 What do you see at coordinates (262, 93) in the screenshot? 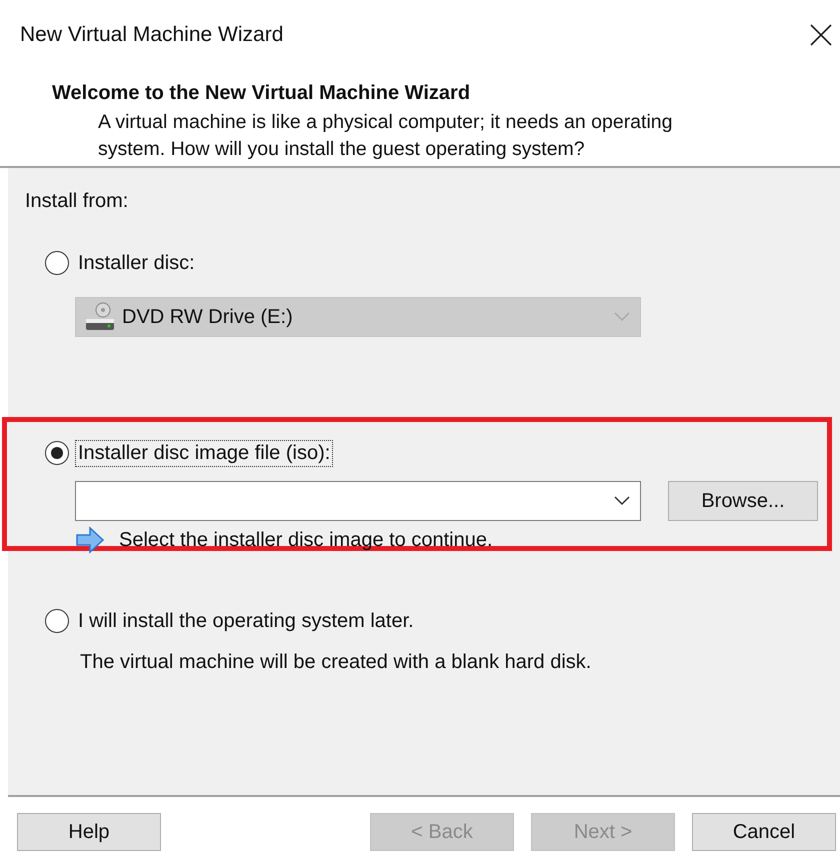
I see `wizard-heading: Welcome to the New Virtual Machine Wizard` at bounding box center [262, 93].